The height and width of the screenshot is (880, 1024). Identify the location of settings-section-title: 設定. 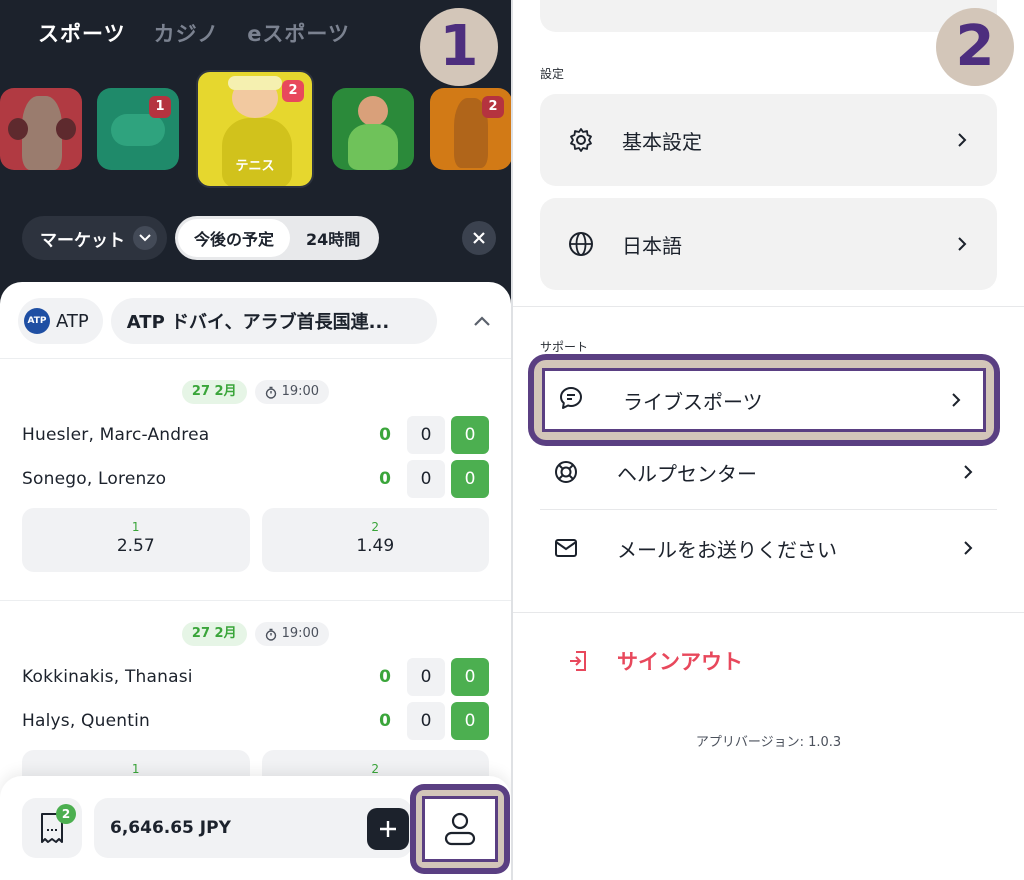
(552, 74).